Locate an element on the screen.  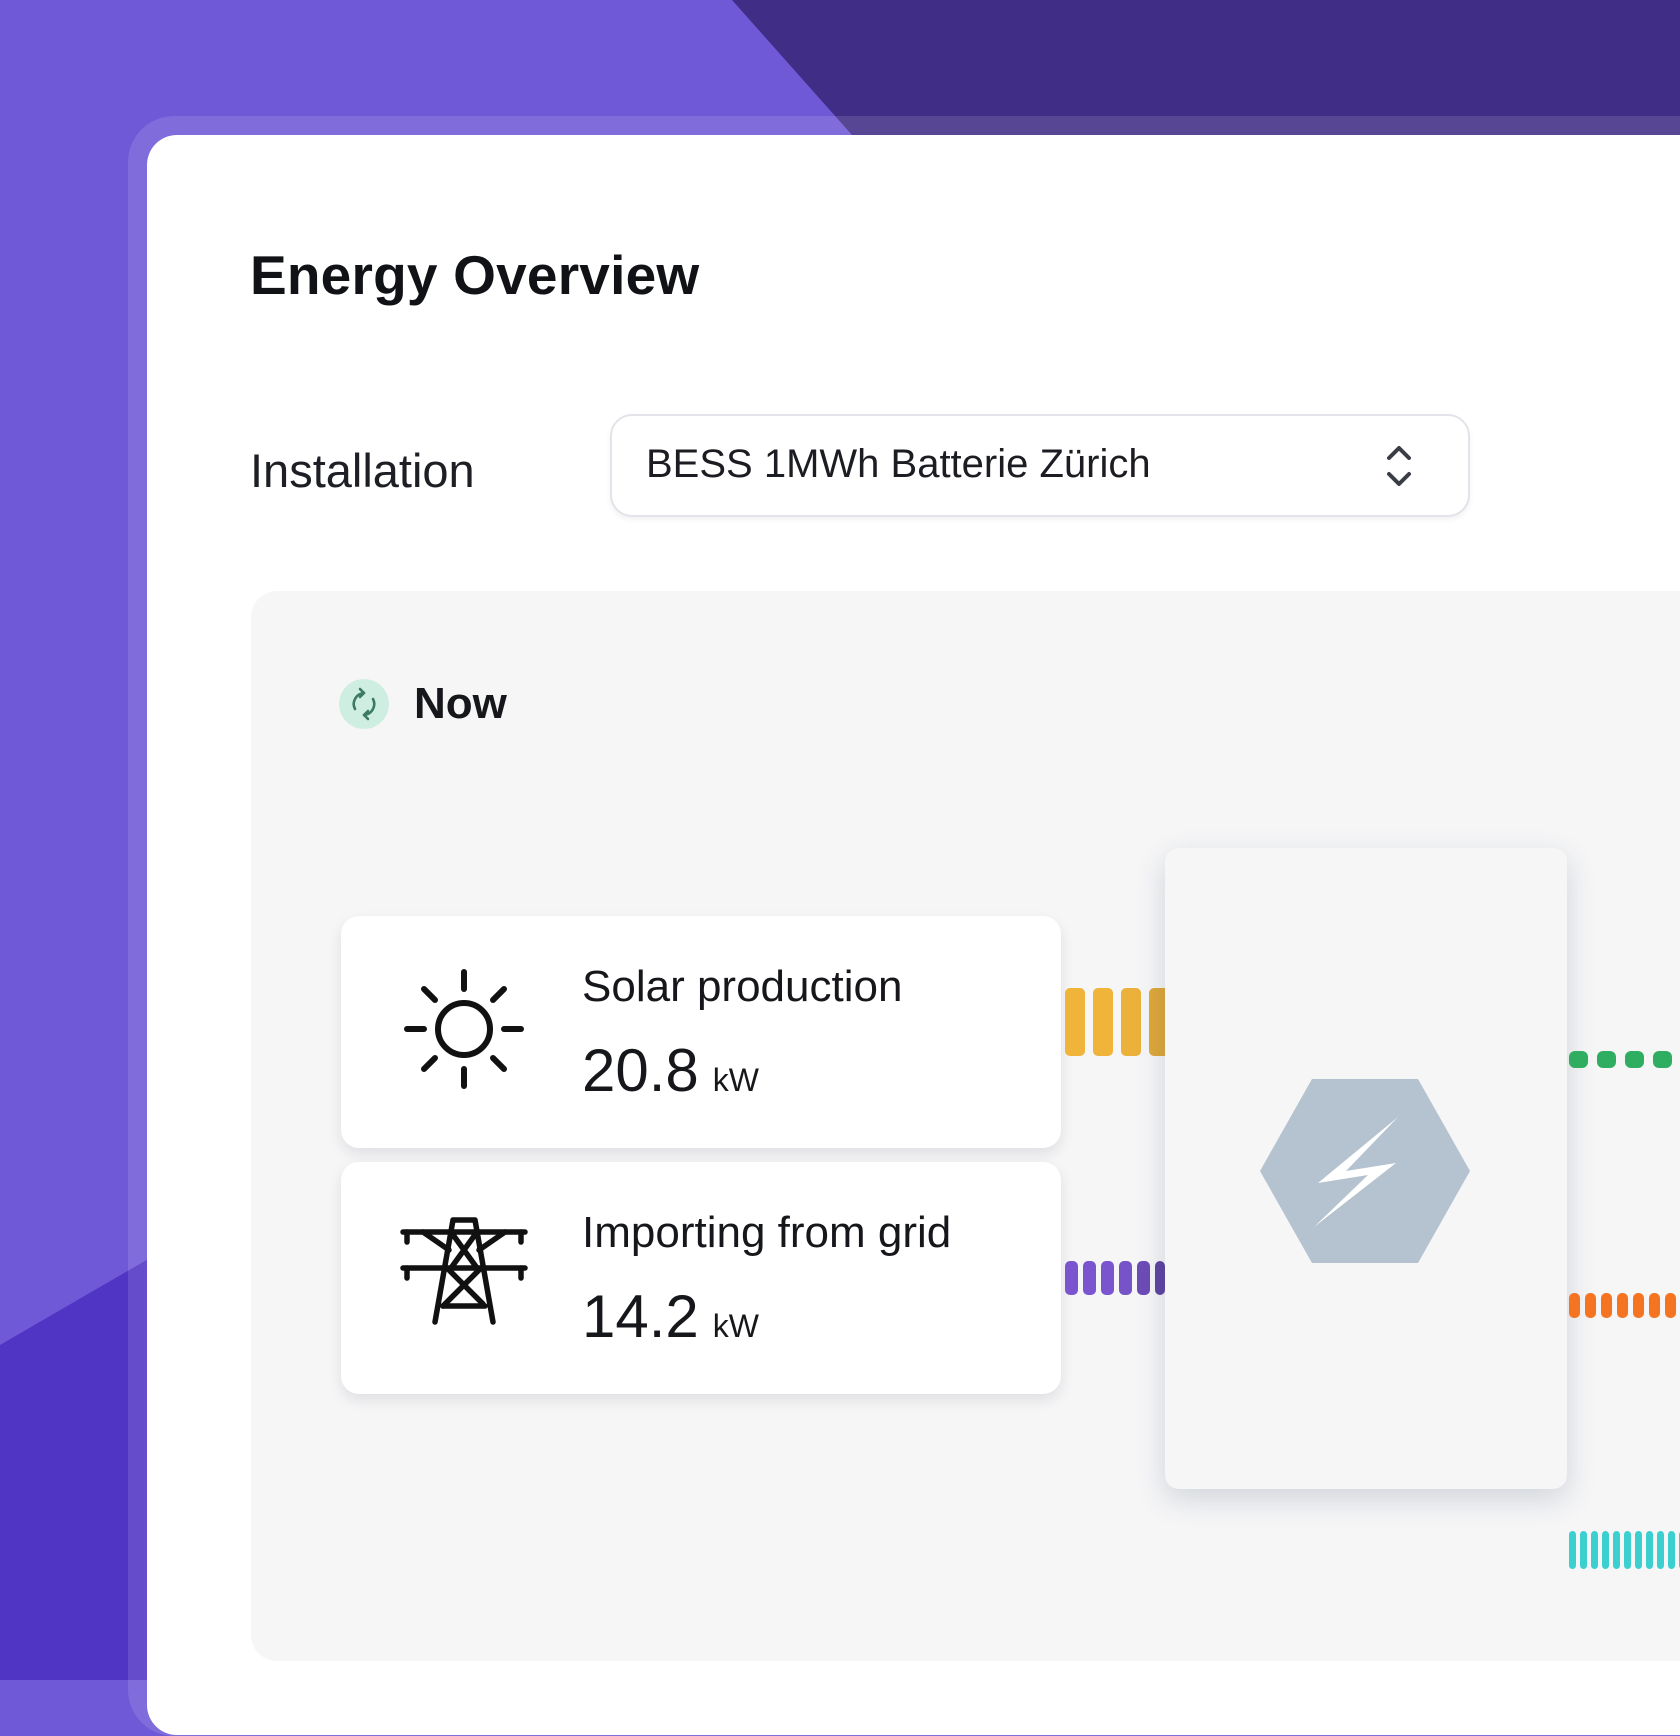
chevron-up-down-icon is located at coordinates (1399, 466).